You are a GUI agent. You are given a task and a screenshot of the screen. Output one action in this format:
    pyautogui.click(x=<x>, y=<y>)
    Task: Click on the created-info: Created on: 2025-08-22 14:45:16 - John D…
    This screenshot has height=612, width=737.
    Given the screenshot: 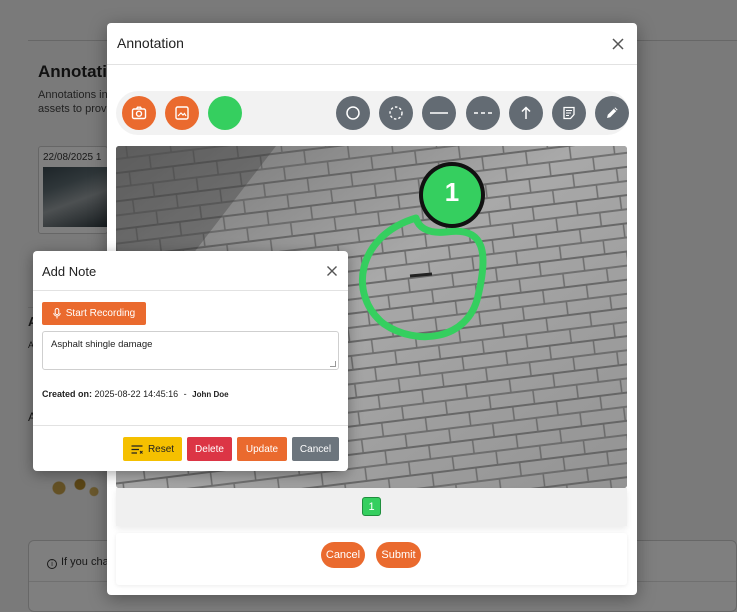 What is the action you would take?
    pyautogui.click(x=135, y=394)
    